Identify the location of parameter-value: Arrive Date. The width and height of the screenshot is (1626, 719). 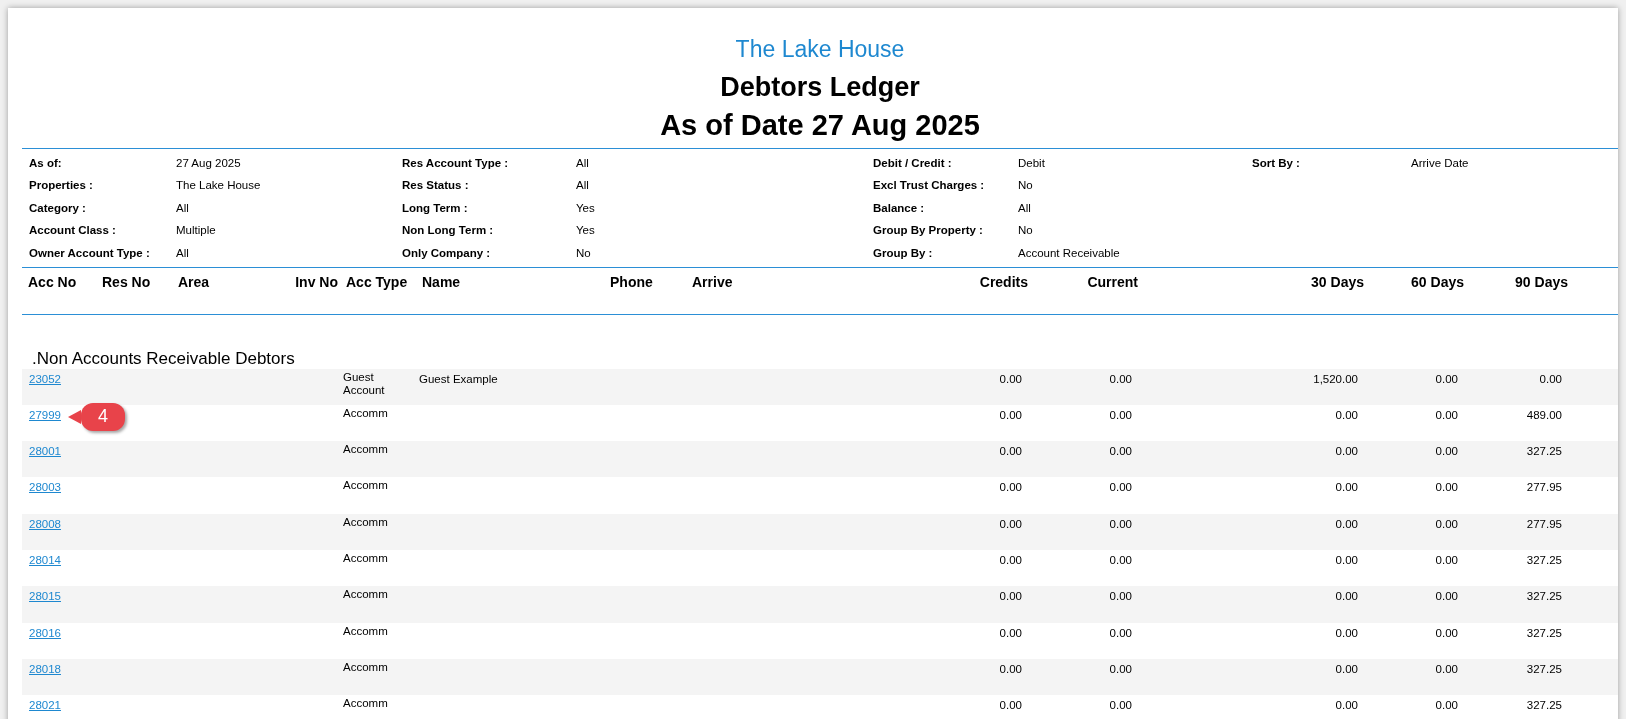
(1440, 162).